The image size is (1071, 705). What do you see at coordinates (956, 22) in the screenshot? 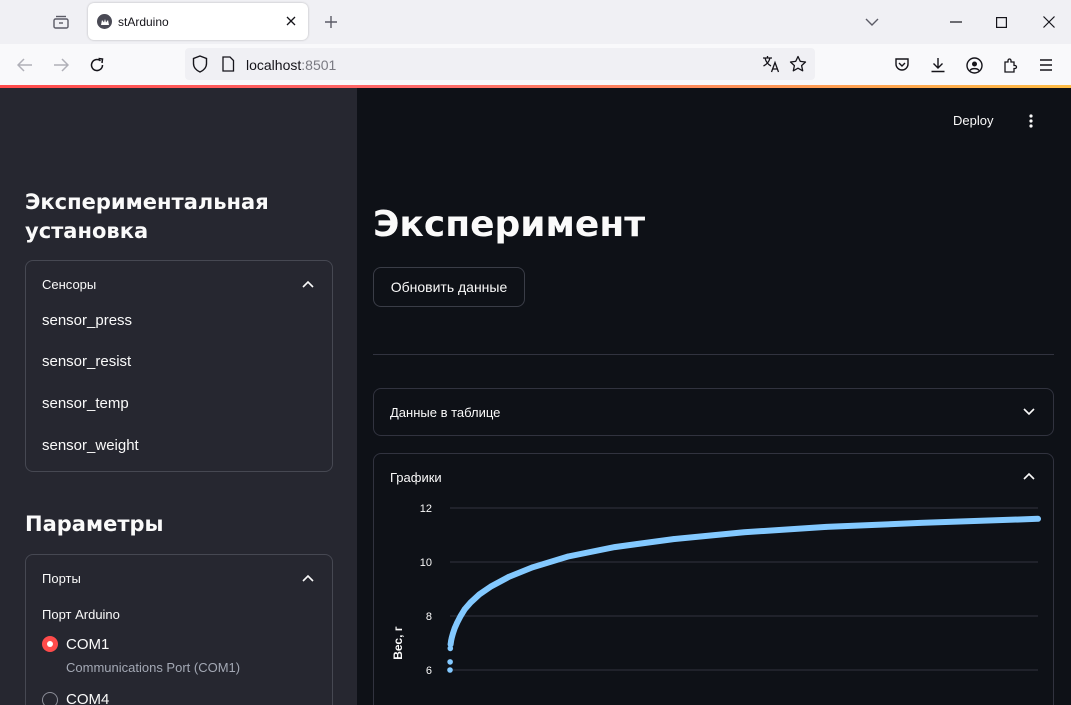
I see `minimize-icon` at bounding box center [956, 22].